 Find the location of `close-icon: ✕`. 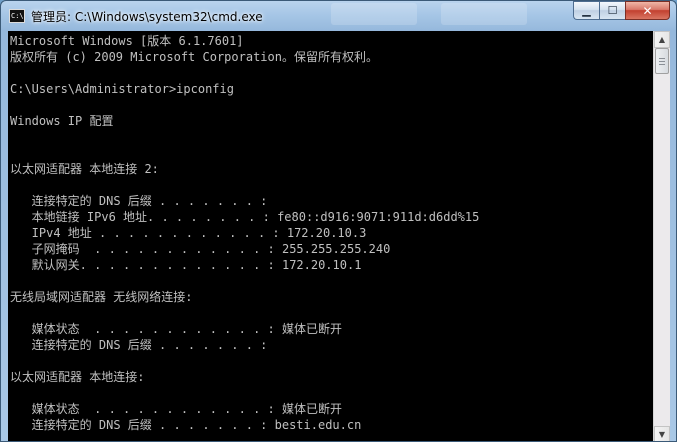

close-icon: ✕ is located at coordinates (647, 10).